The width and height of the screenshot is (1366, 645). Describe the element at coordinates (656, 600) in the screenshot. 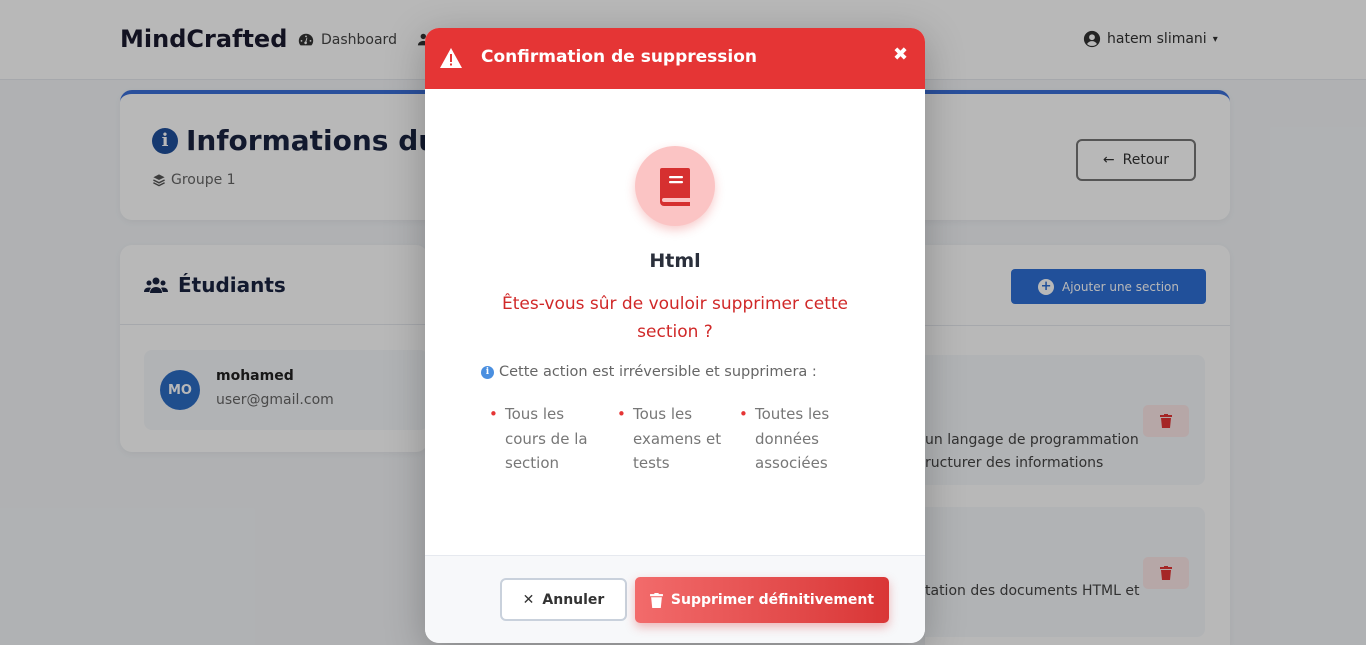

I see `trash-icon` at that location.